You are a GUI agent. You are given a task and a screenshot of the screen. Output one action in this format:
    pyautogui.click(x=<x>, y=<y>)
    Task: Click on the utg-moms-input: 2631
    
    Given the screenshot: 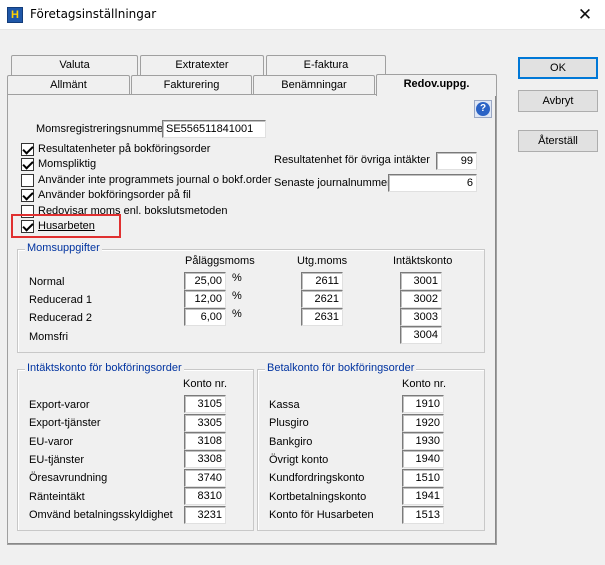 What is the action you would take?
    pyautogui.click(x=322, y=317)
    